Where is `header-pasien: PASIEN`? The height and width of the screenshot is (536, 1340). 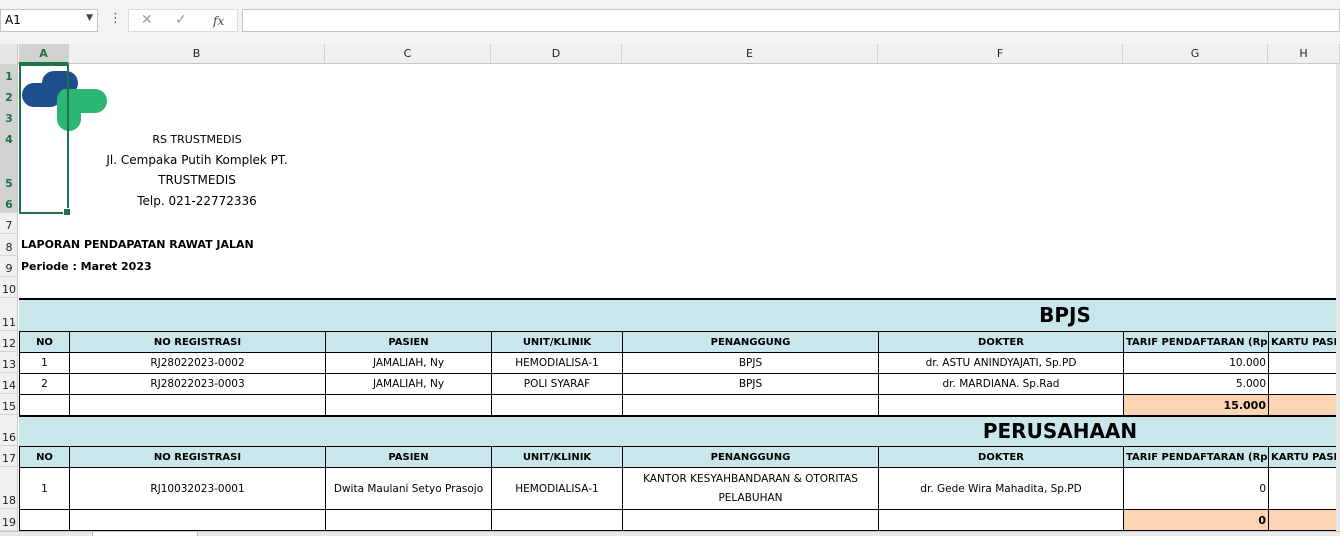 header-pasien: PASIEN is located at coordinates (408, 457).